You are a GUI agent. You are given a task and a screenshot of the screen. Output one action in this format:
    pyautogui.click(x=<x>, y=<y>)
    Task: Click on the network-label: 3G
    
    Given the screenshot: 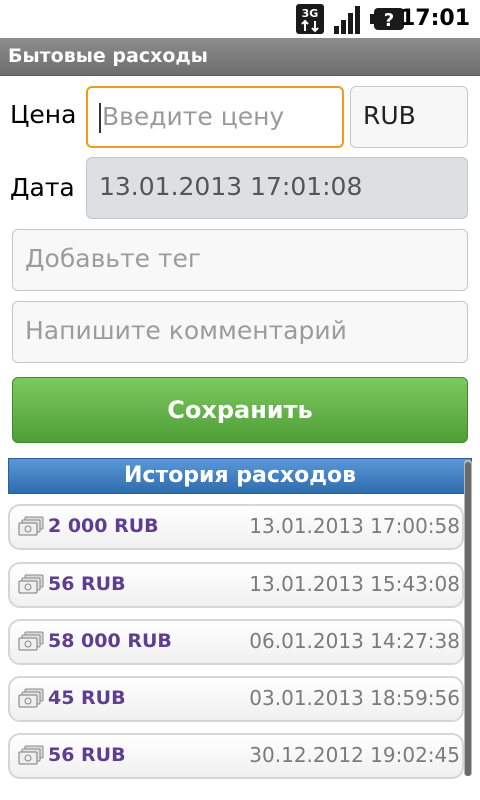 What is the action you would take?
    pyautogui.click(x=310, y=13)
    